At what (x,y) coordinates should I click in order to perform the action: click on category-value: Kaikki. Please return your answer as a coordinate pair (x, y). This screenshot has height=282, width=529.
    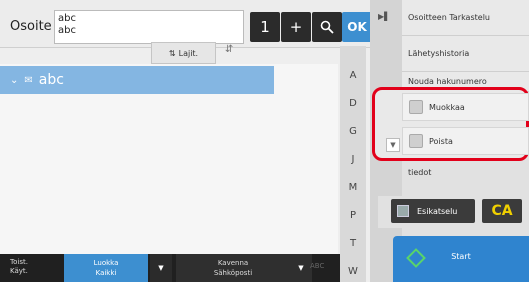
    Looking at the image, I should click on (106, 273).